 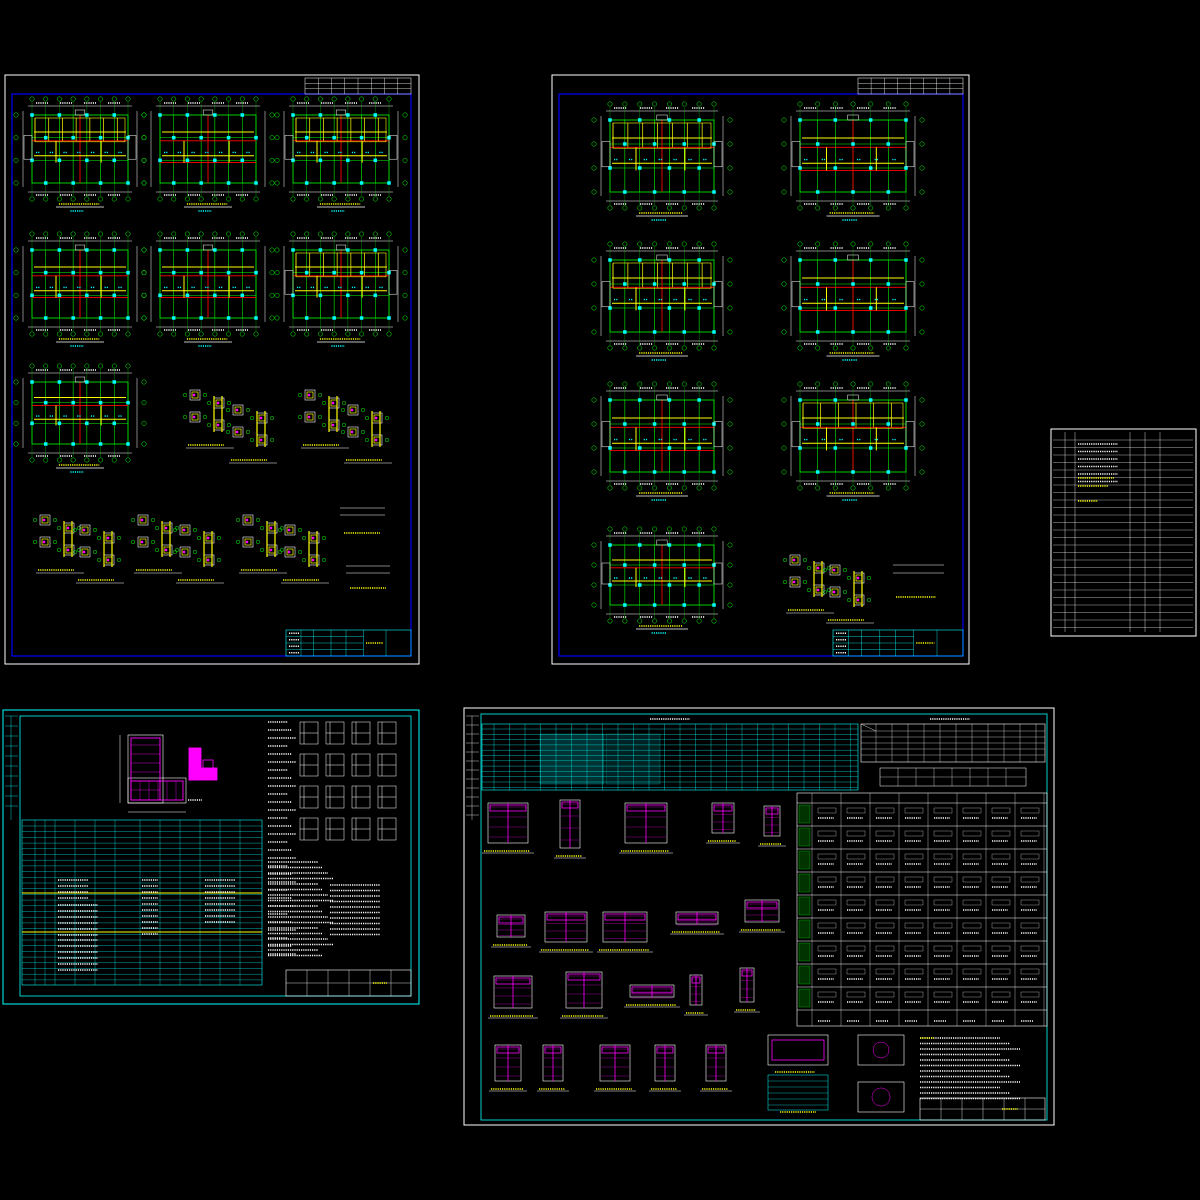 What do you see at coordinates (358, 86) in the screenshot?
I see `top-title-strip` at bounding box center [358, 86].